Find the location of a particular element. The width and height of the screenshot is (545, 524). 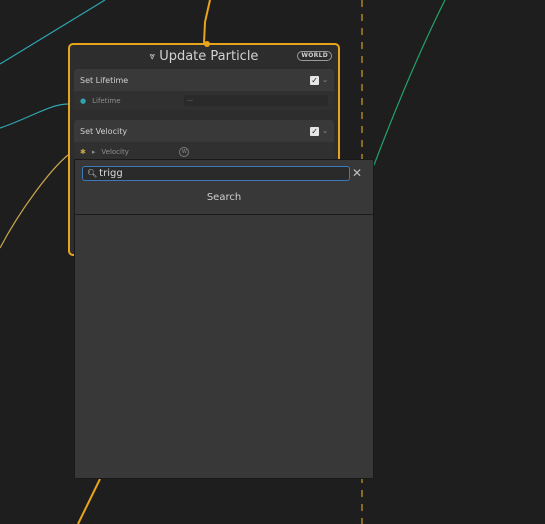

lifetime-value-field: — is located at coordinates (256, 100).